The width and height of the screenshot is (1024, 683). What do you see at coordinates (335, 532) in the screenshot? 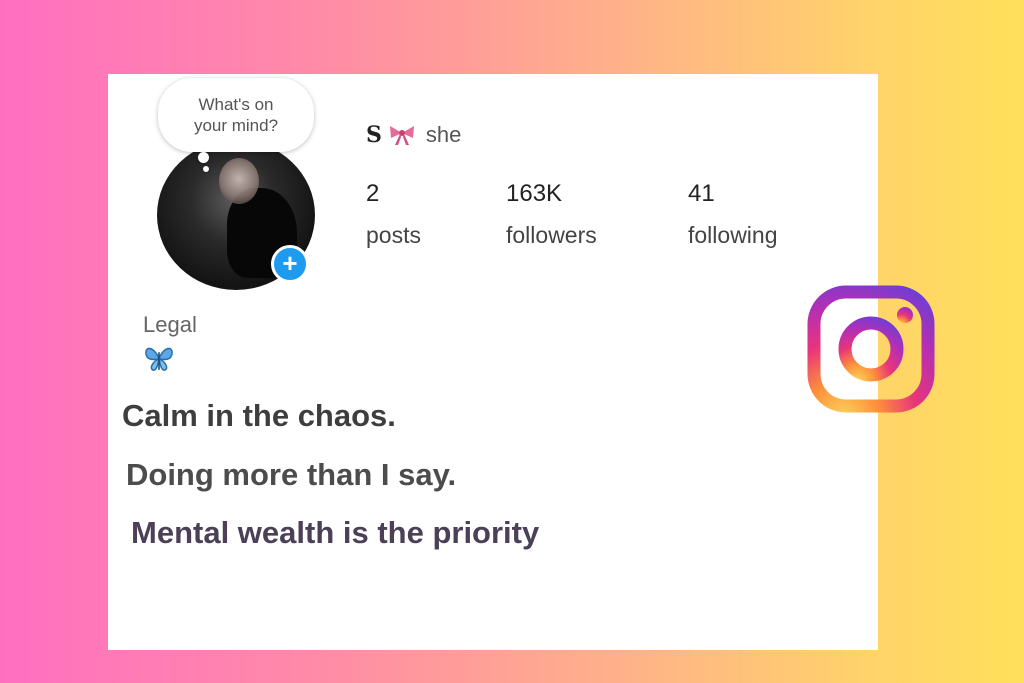
I see `bio-line-3: Mental wealth is the priority` at bounding box center [335, 532].